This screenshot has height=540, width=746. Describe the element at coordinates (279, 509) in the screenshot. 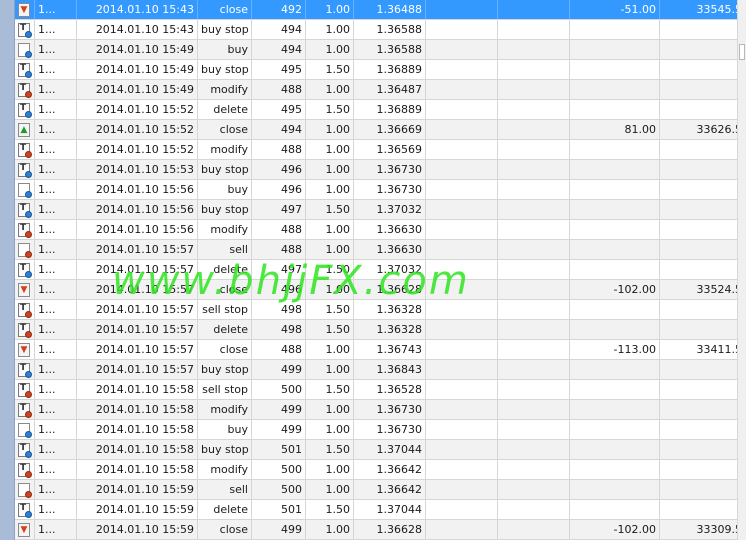

I see `order-cell: 501` at that location.